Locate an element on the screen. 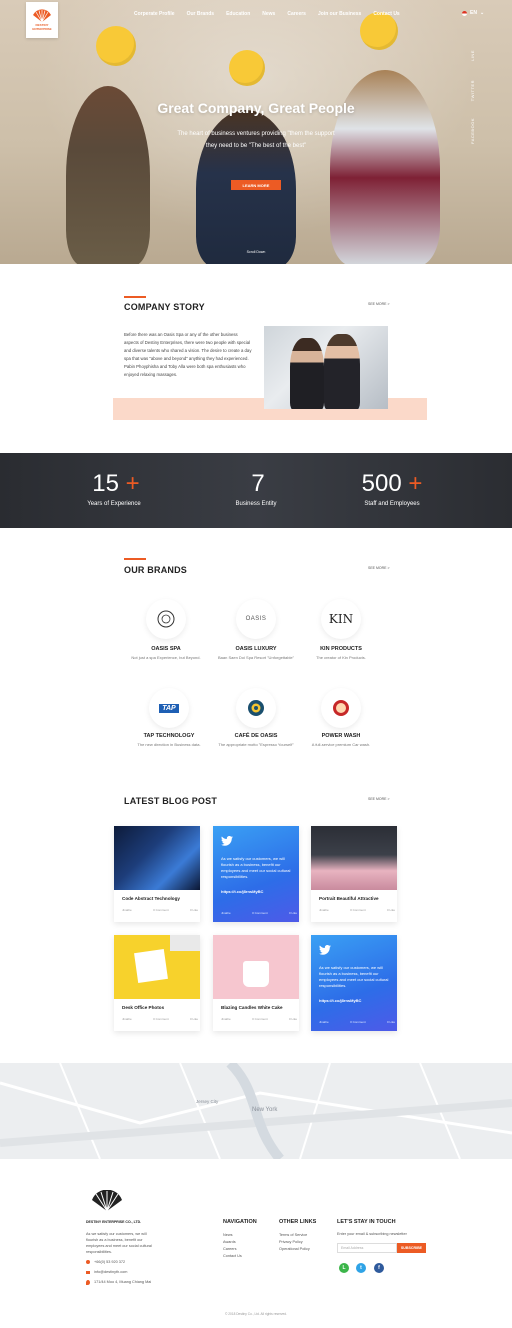 This screenshot has height=1328, width=512. footer-email: info@destinyth.com is located at coordinates (110, 1272).